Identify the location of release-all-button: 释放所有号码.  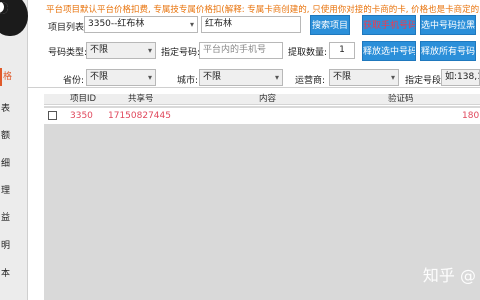
(448, 51).